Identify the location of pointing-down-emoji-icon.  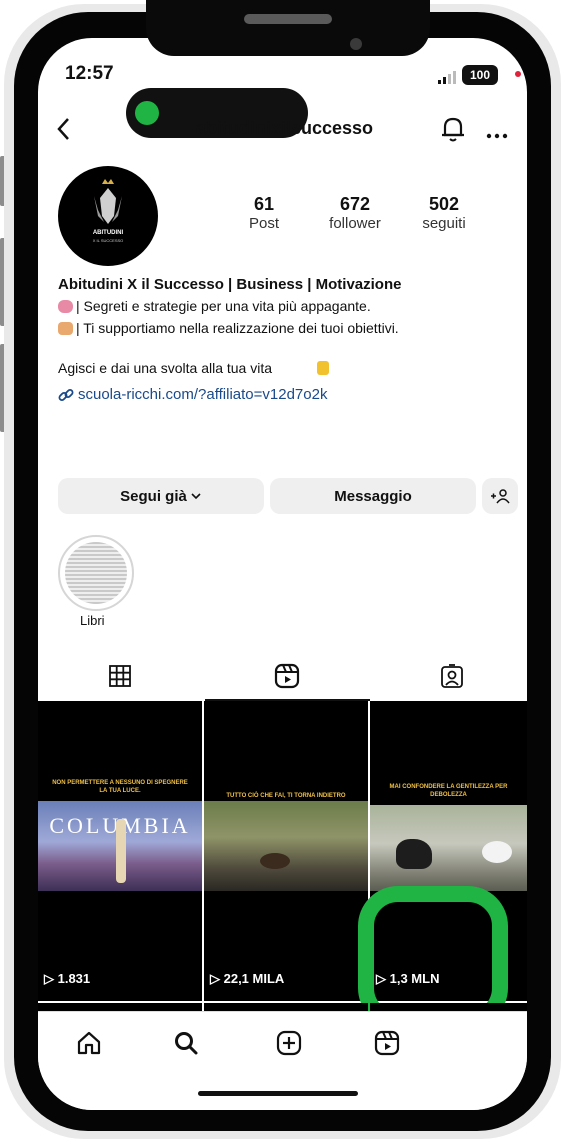
(323, 368).